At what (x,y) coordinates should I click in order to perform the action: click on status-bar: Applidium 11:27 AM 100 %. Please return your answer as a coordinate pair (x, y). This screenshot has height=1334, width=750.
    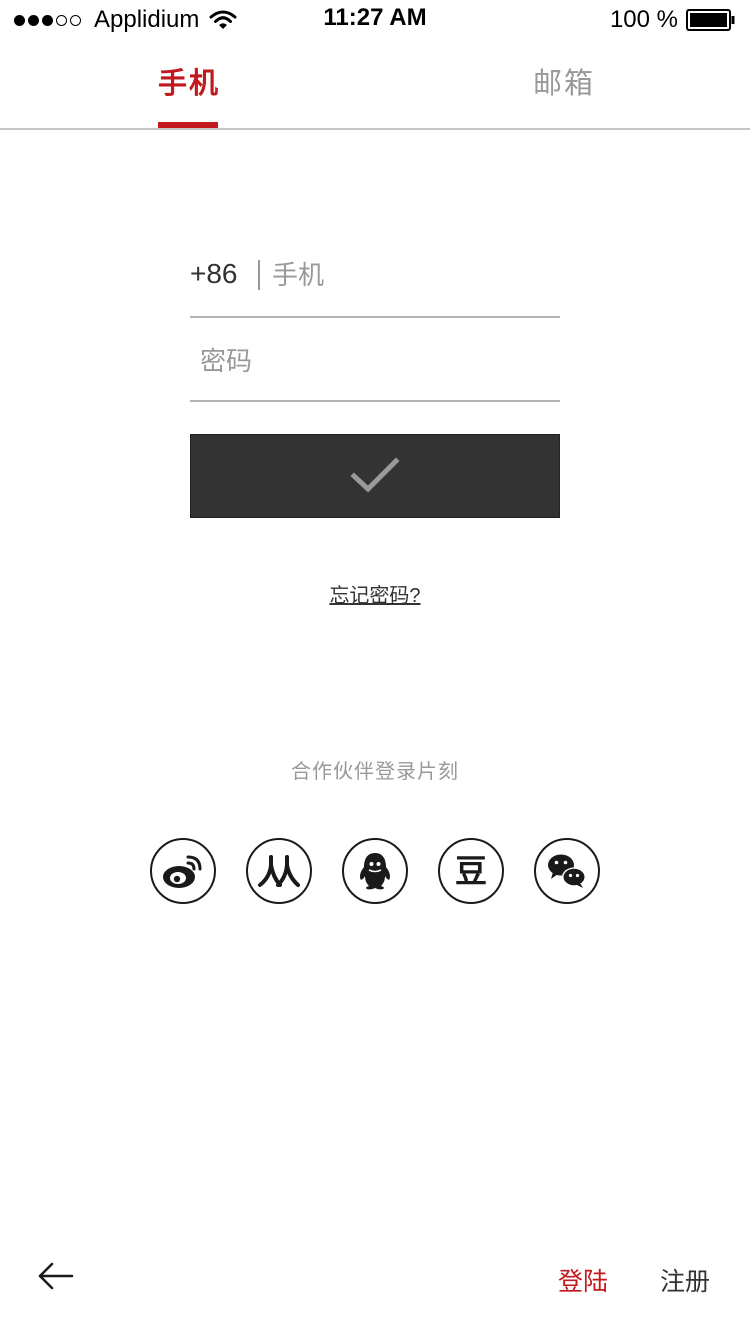
    Looking at the image, I should click on (375, 20).